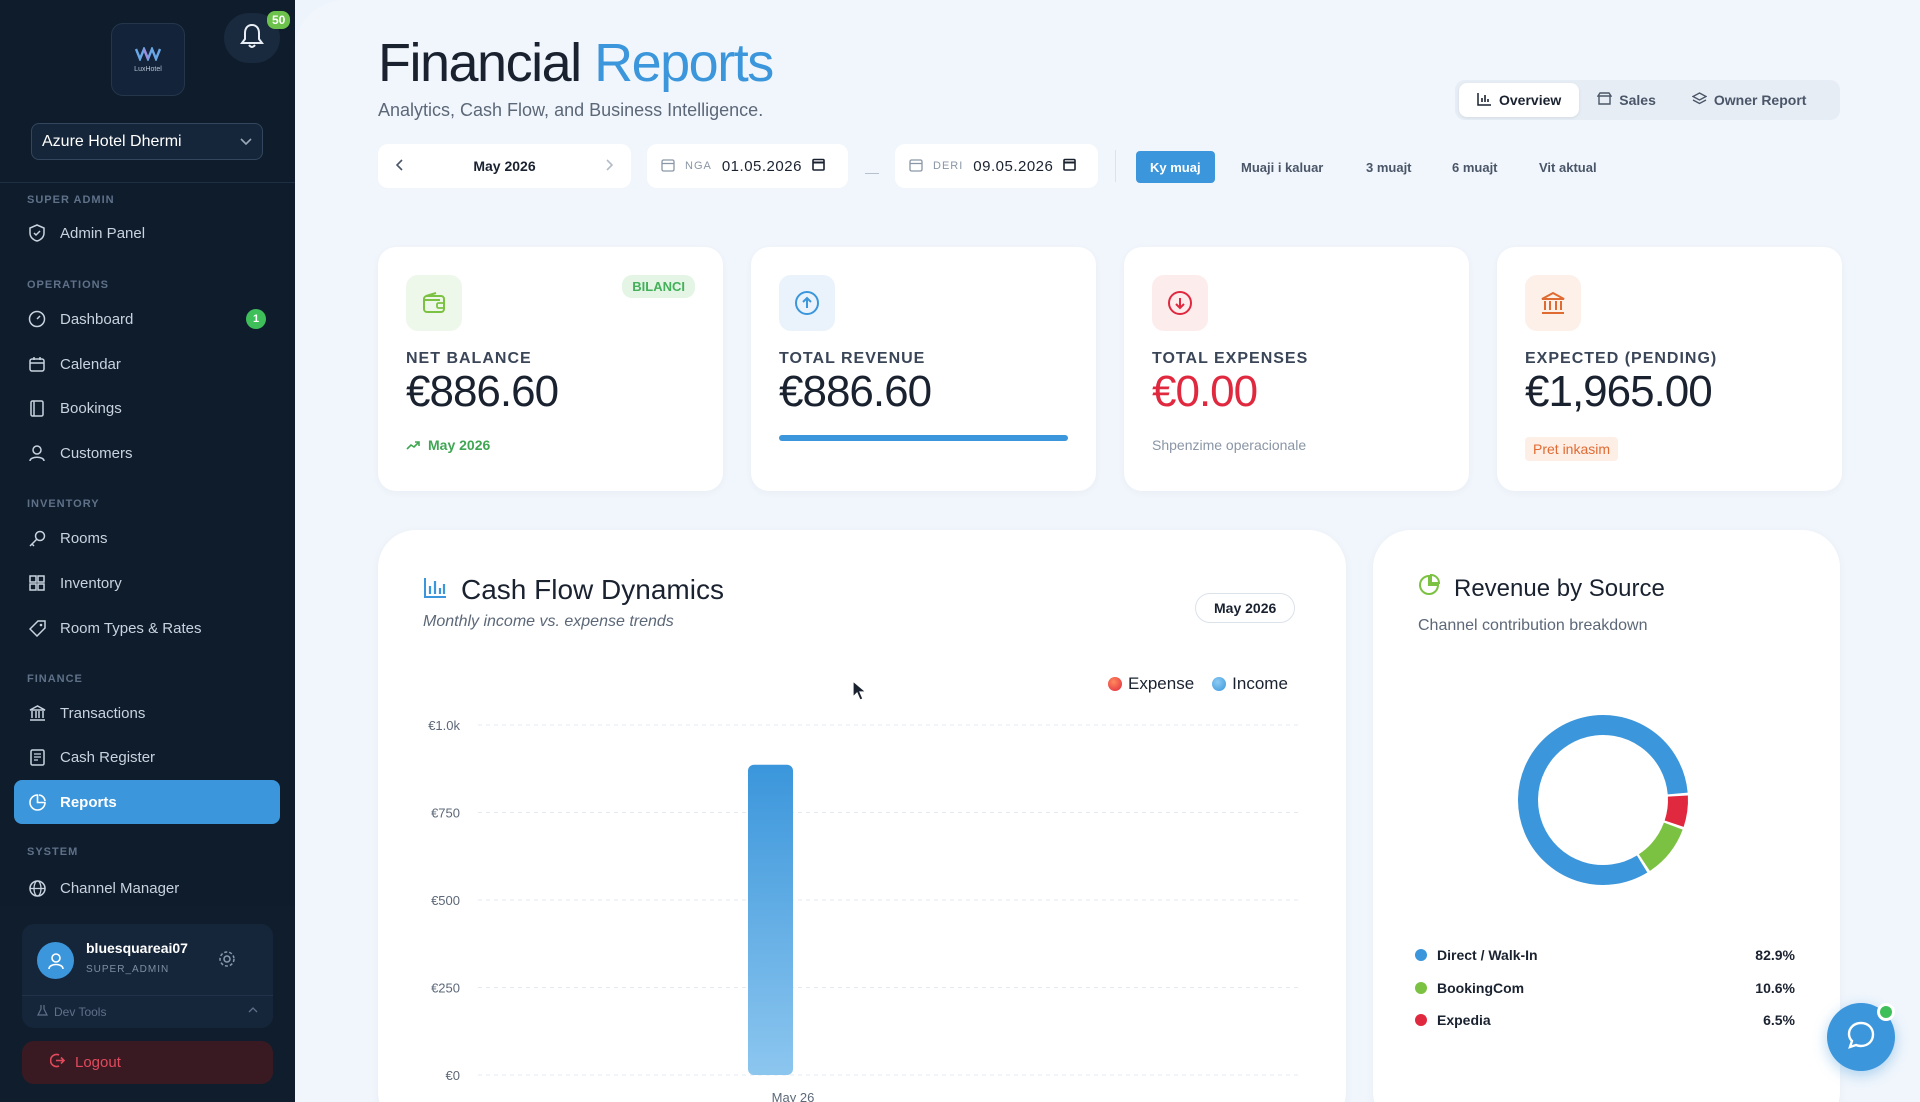  Describe the element at coordinates (63, 504) in the screenshot. I see `section-inventory: INVENTORY` at that location.